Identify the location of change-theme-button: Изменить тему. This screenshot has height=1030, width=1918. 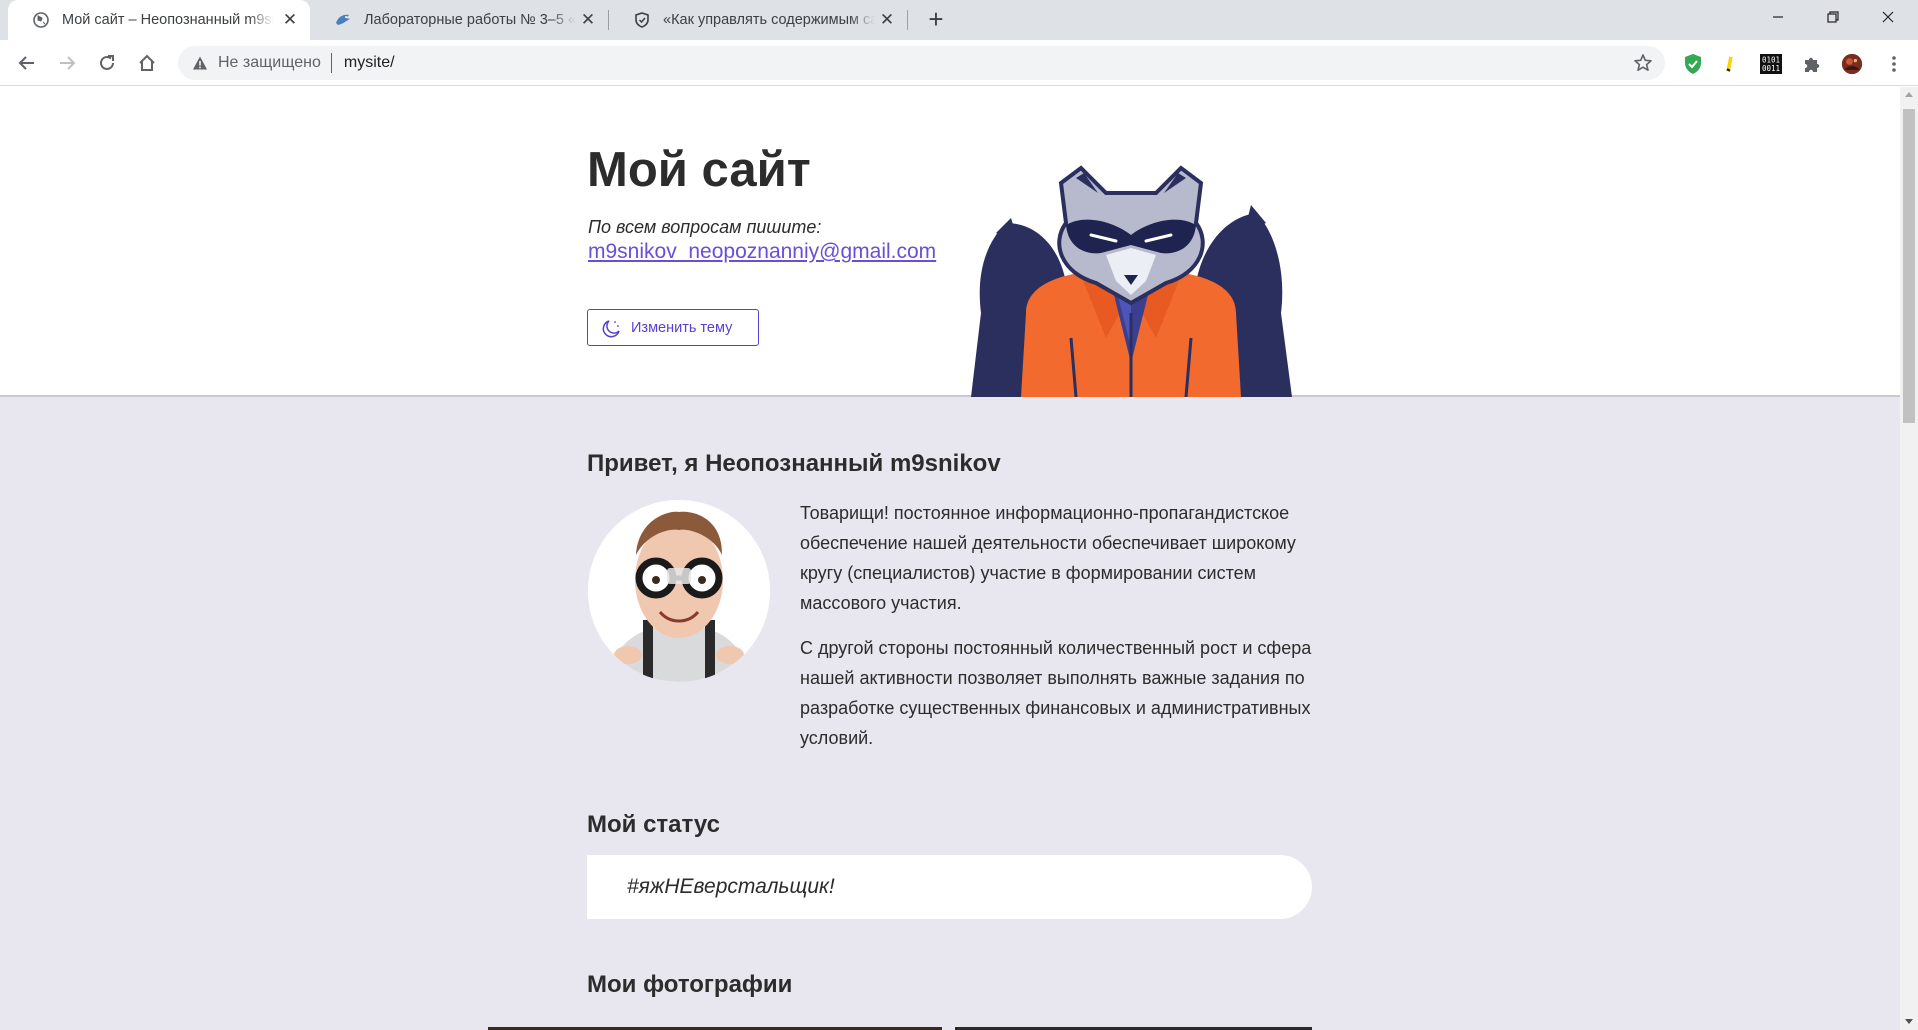
(673, 327).